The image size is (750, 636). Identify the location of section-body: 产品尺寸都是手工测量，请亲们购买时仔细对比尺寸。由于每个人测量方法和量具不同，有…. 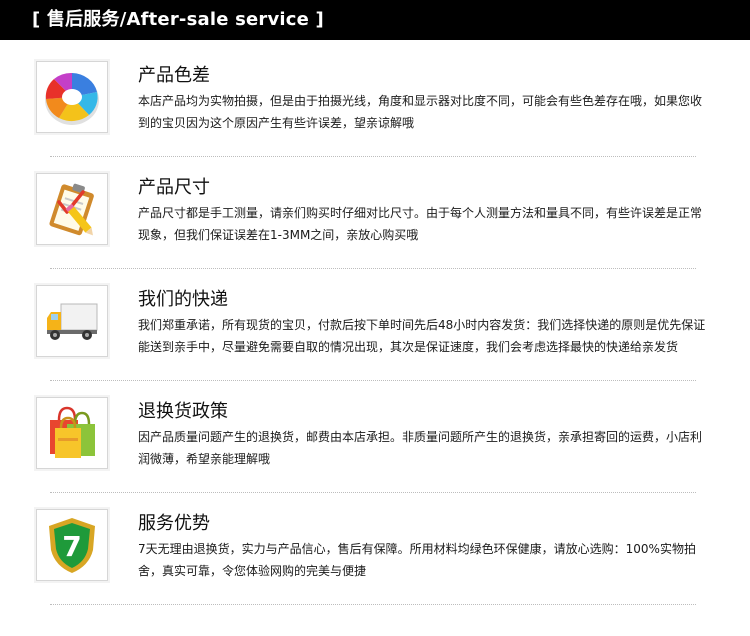
(420, 224).